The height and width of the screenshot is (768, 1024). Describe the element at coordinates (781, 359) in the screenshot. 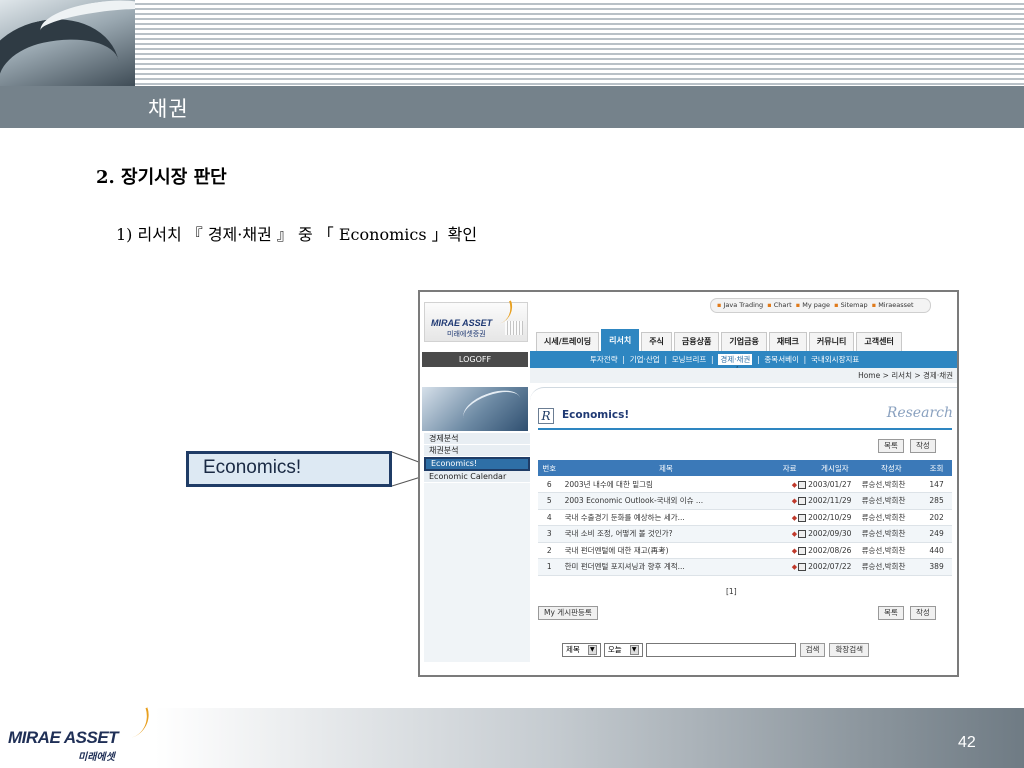

I see `subnav-item-survey: 종목서베이` at that location.